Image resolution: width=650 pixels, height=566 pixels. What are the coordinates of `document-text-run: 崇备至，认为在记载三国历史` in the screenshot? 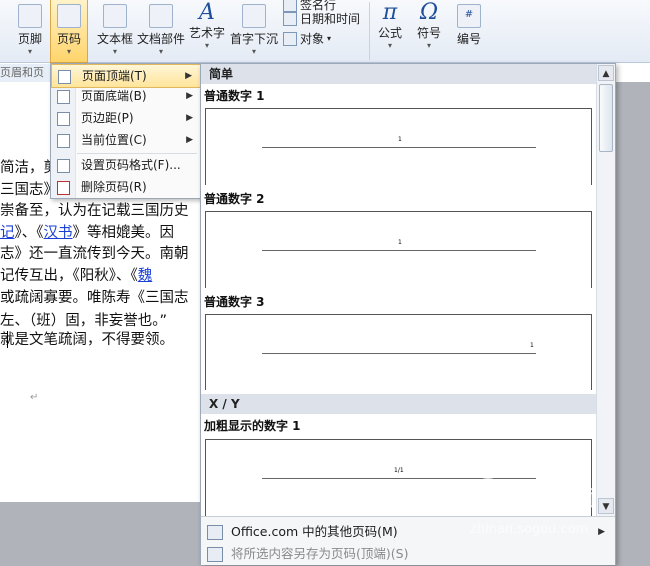 It's located at (94, 211).